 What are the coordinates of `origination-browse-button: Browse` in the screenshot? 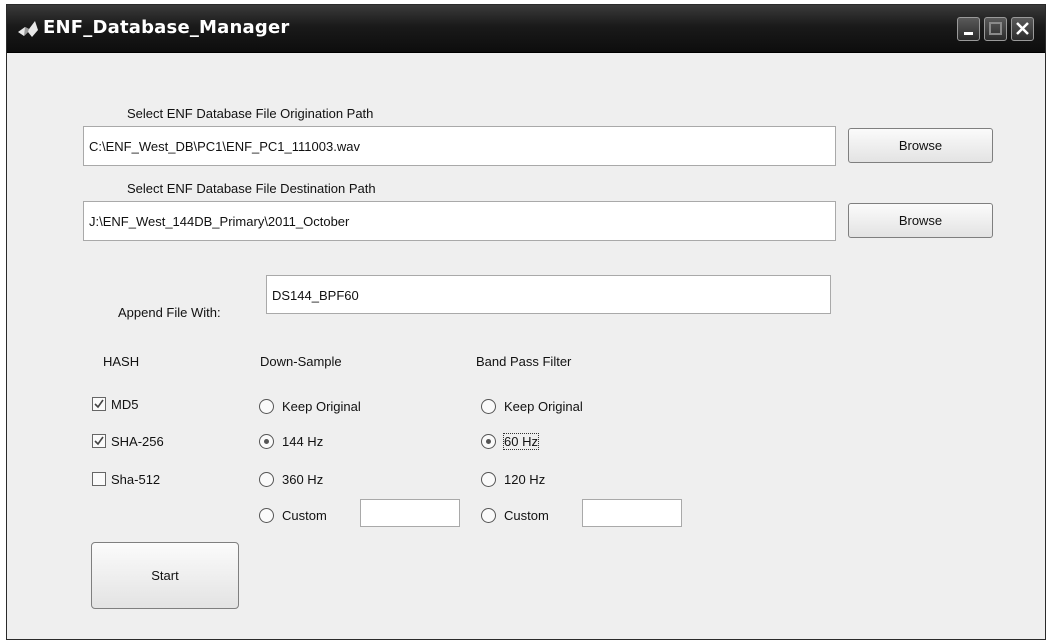 It's located at (920, 145).